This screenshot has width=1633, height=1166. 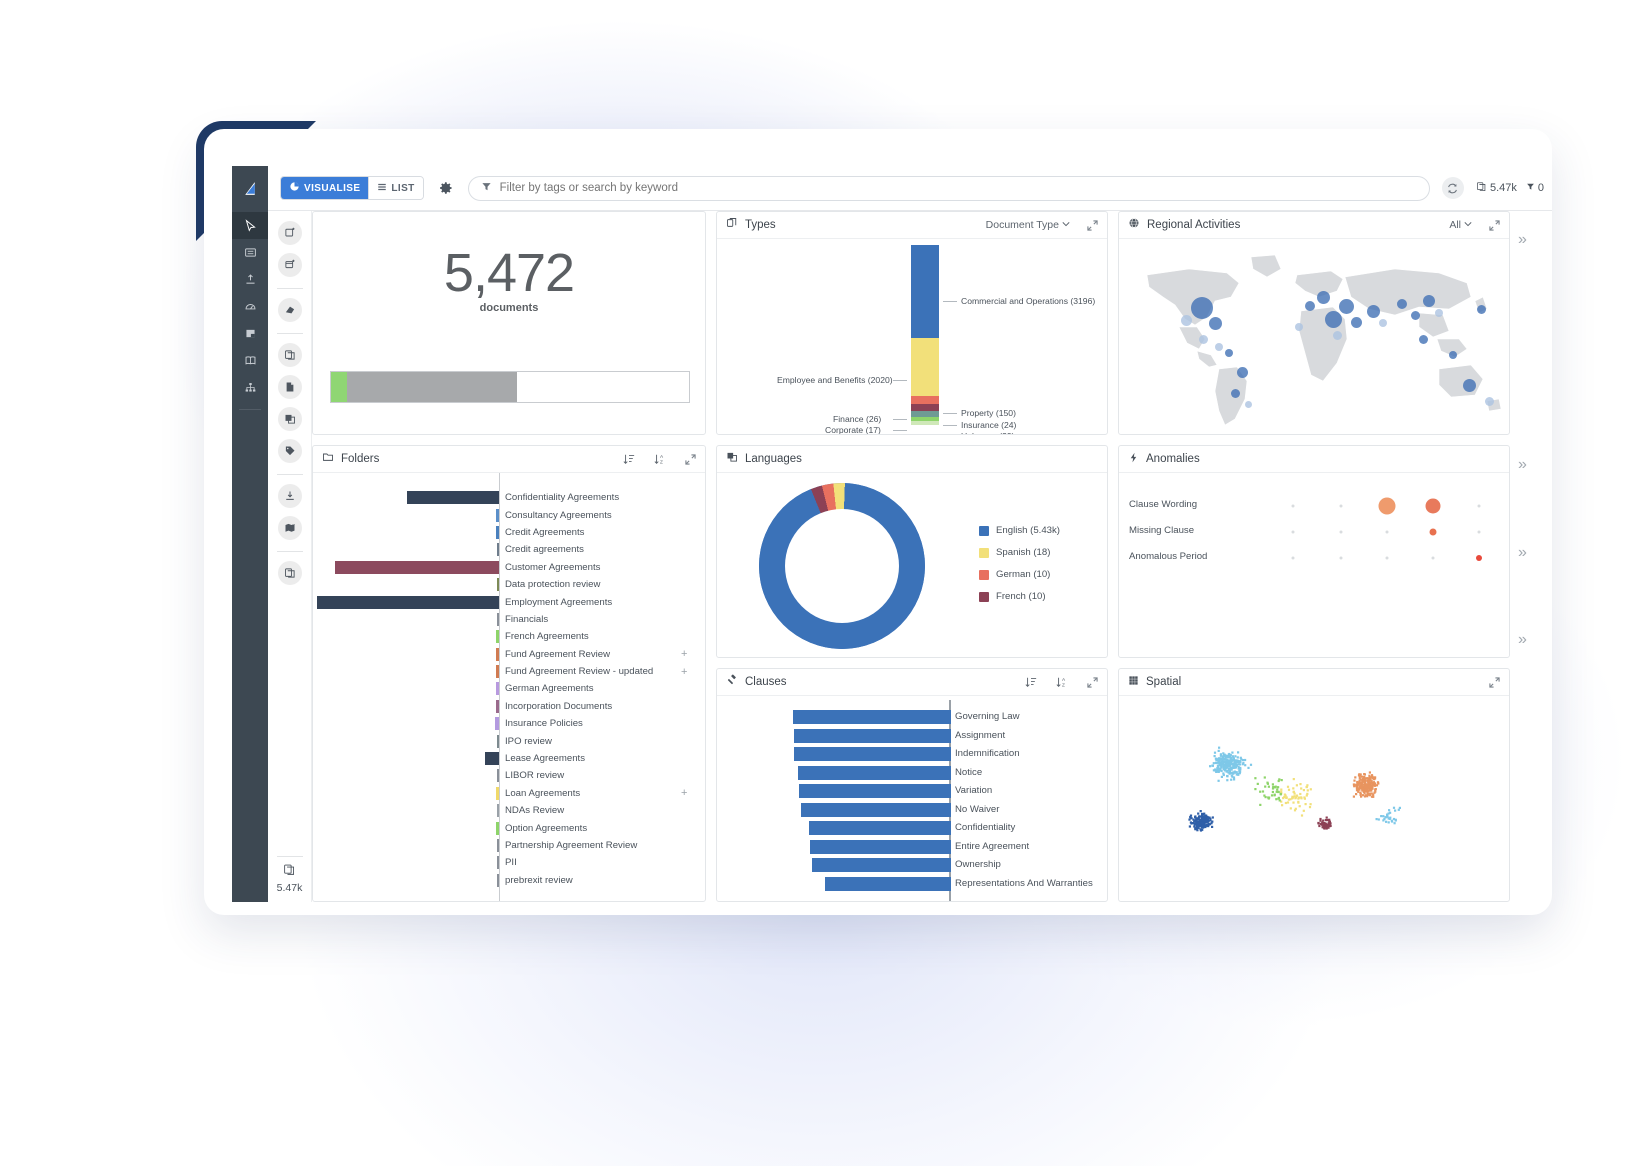 I want to click on rail-item-upload, so click(x=250, y=279).